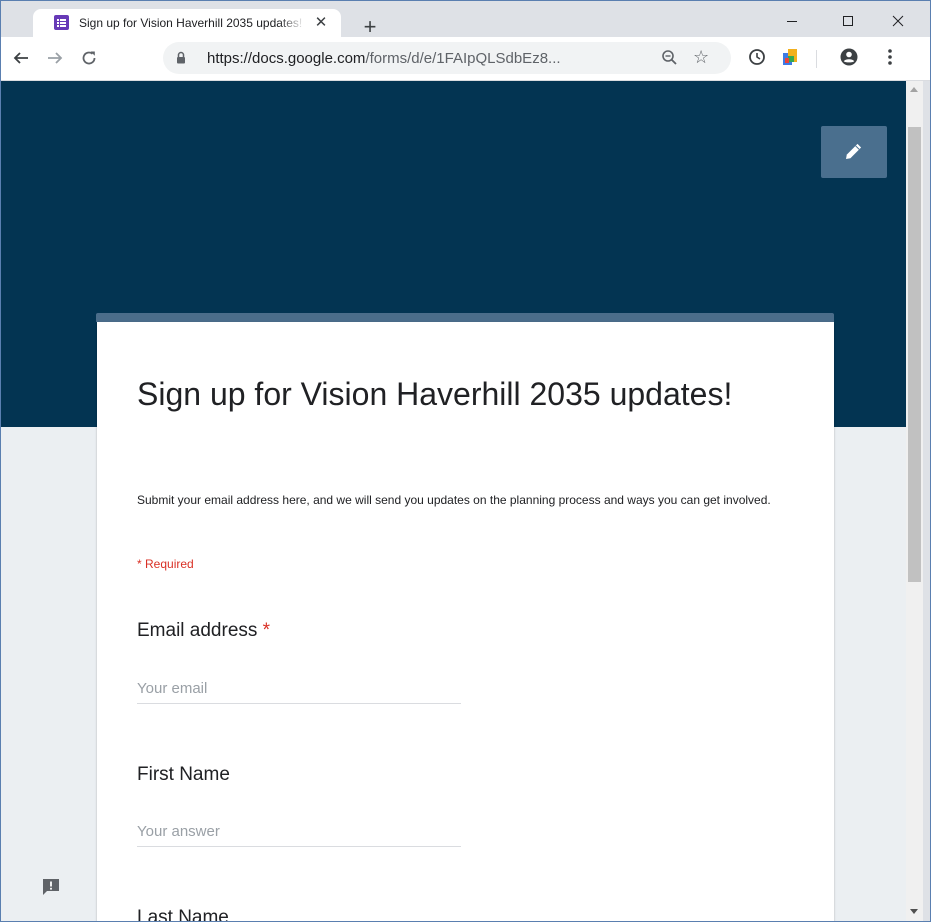  Describe the element at coordinates (914, 911) in the screenshot. I see `scroll-down-arrow-icon` at that location.